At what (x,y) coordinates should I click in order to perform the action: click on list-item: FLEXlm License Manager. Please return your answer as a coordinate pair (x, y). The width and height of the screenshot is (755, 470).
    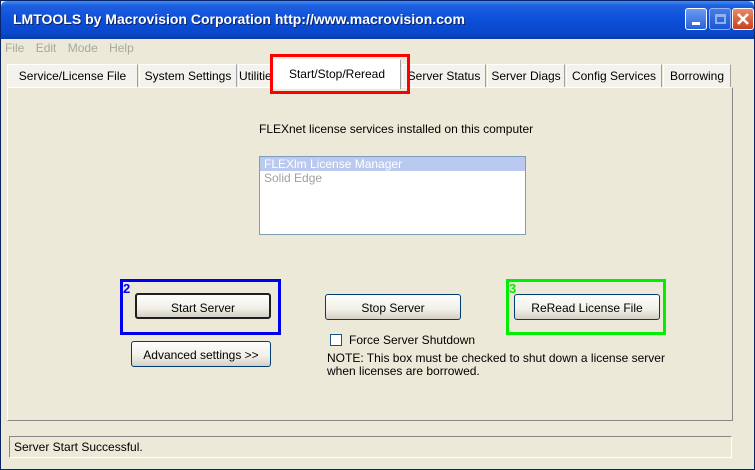
    Looking at the image, I should click on (392, 164).